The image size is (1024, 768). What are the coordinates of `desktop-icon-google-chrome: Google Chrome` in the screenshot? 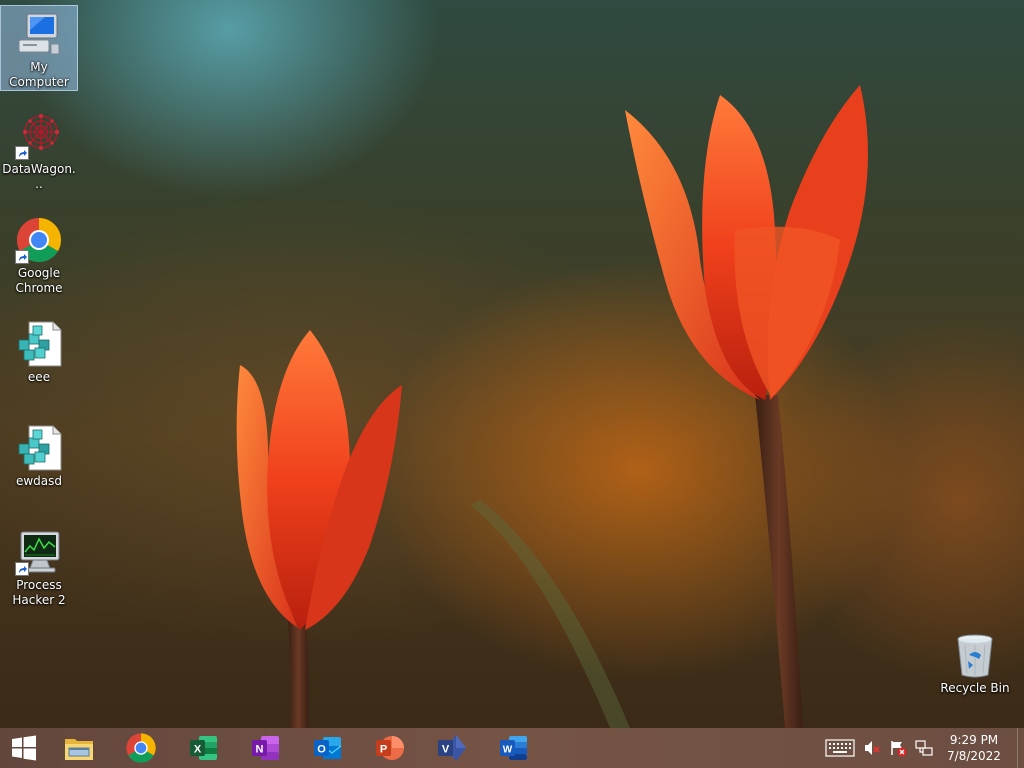 It's located at (39, 254).